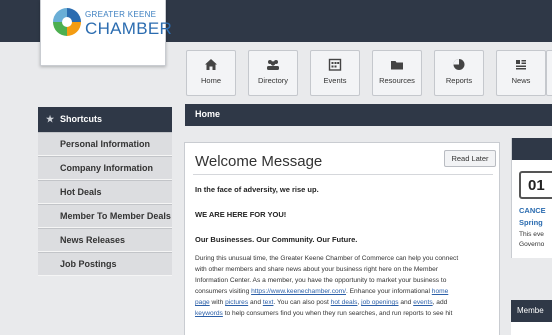 The height and width of the screenshot is (335, 552). I want to click on reports-button-label: Reports, so click(459, 80).